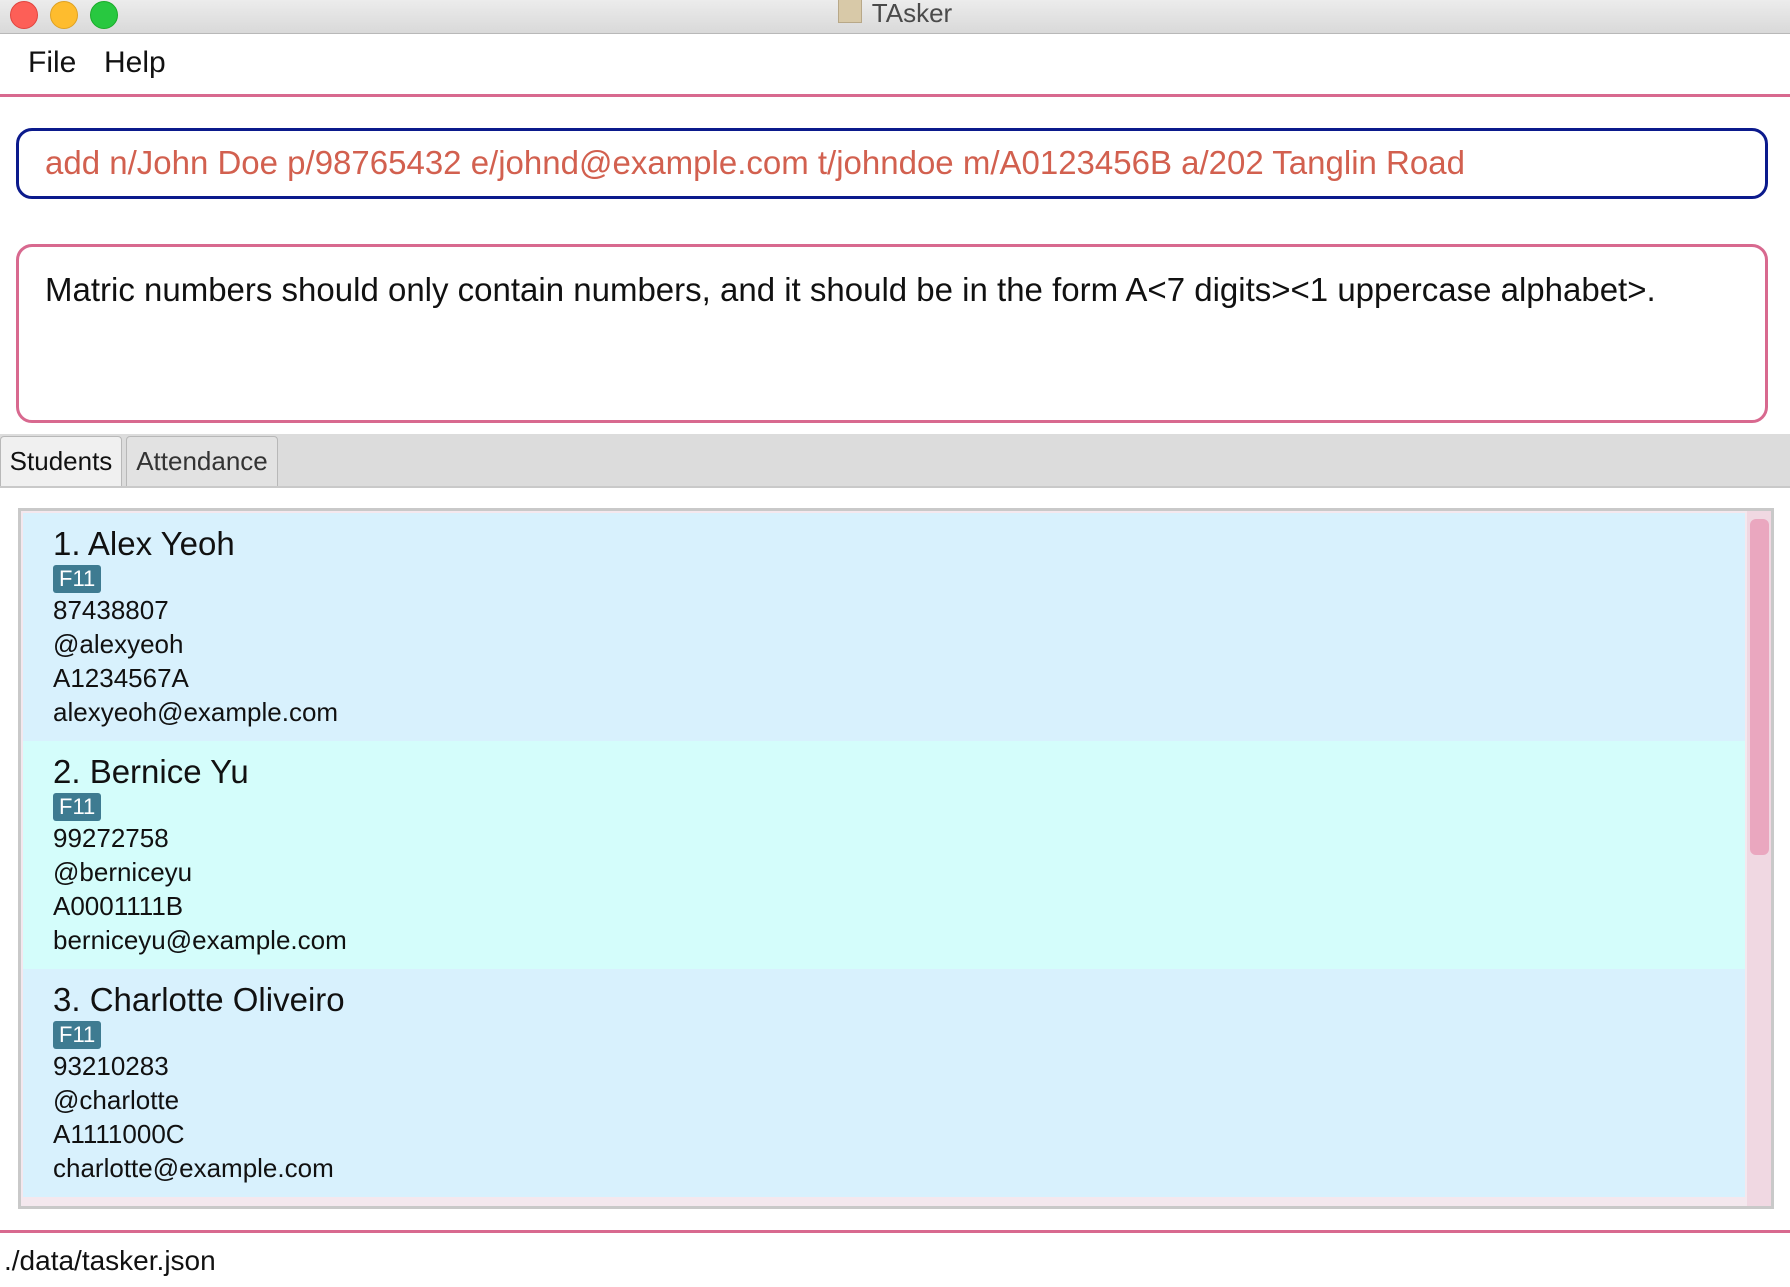 Image resolution: width=1790 pixels, height=1287 pixels. I want to click on student-email: charlotte@example.com, so click(193, 1168).